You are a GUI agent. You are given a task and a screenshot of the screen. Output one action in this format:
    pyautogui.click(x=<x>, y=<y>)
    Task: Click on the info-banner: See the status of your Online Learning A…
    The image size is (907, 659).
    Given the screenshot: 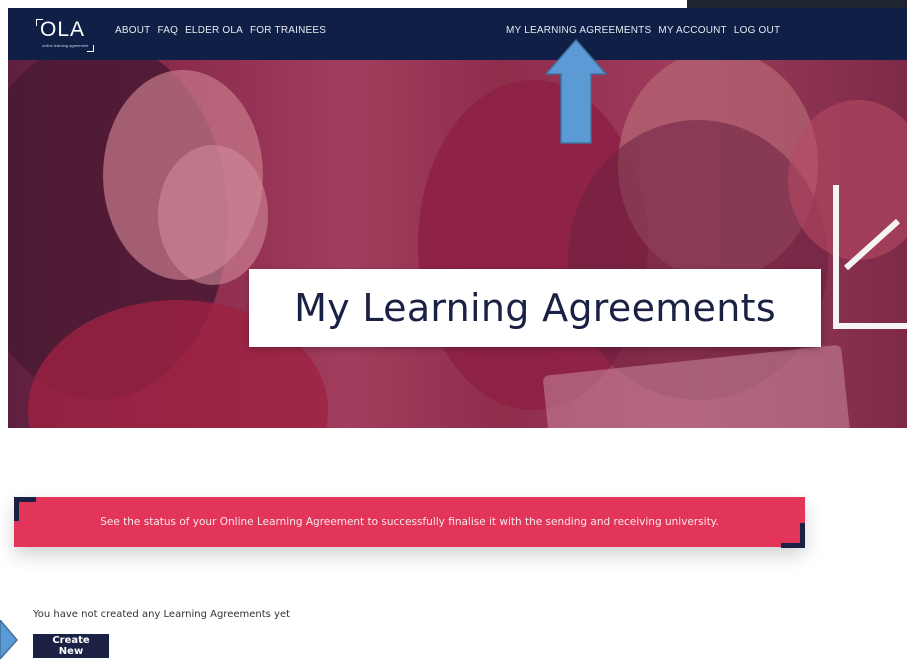 What is the action you would take?
    pyautogui.click(x=409, y=522)
    